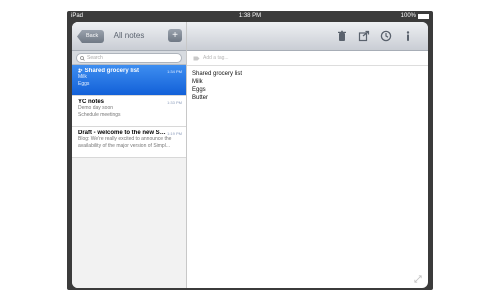 This screenshot has width=500, height=300. I want to click on note-preview-line: Schedule meetings, so click(99, 115).